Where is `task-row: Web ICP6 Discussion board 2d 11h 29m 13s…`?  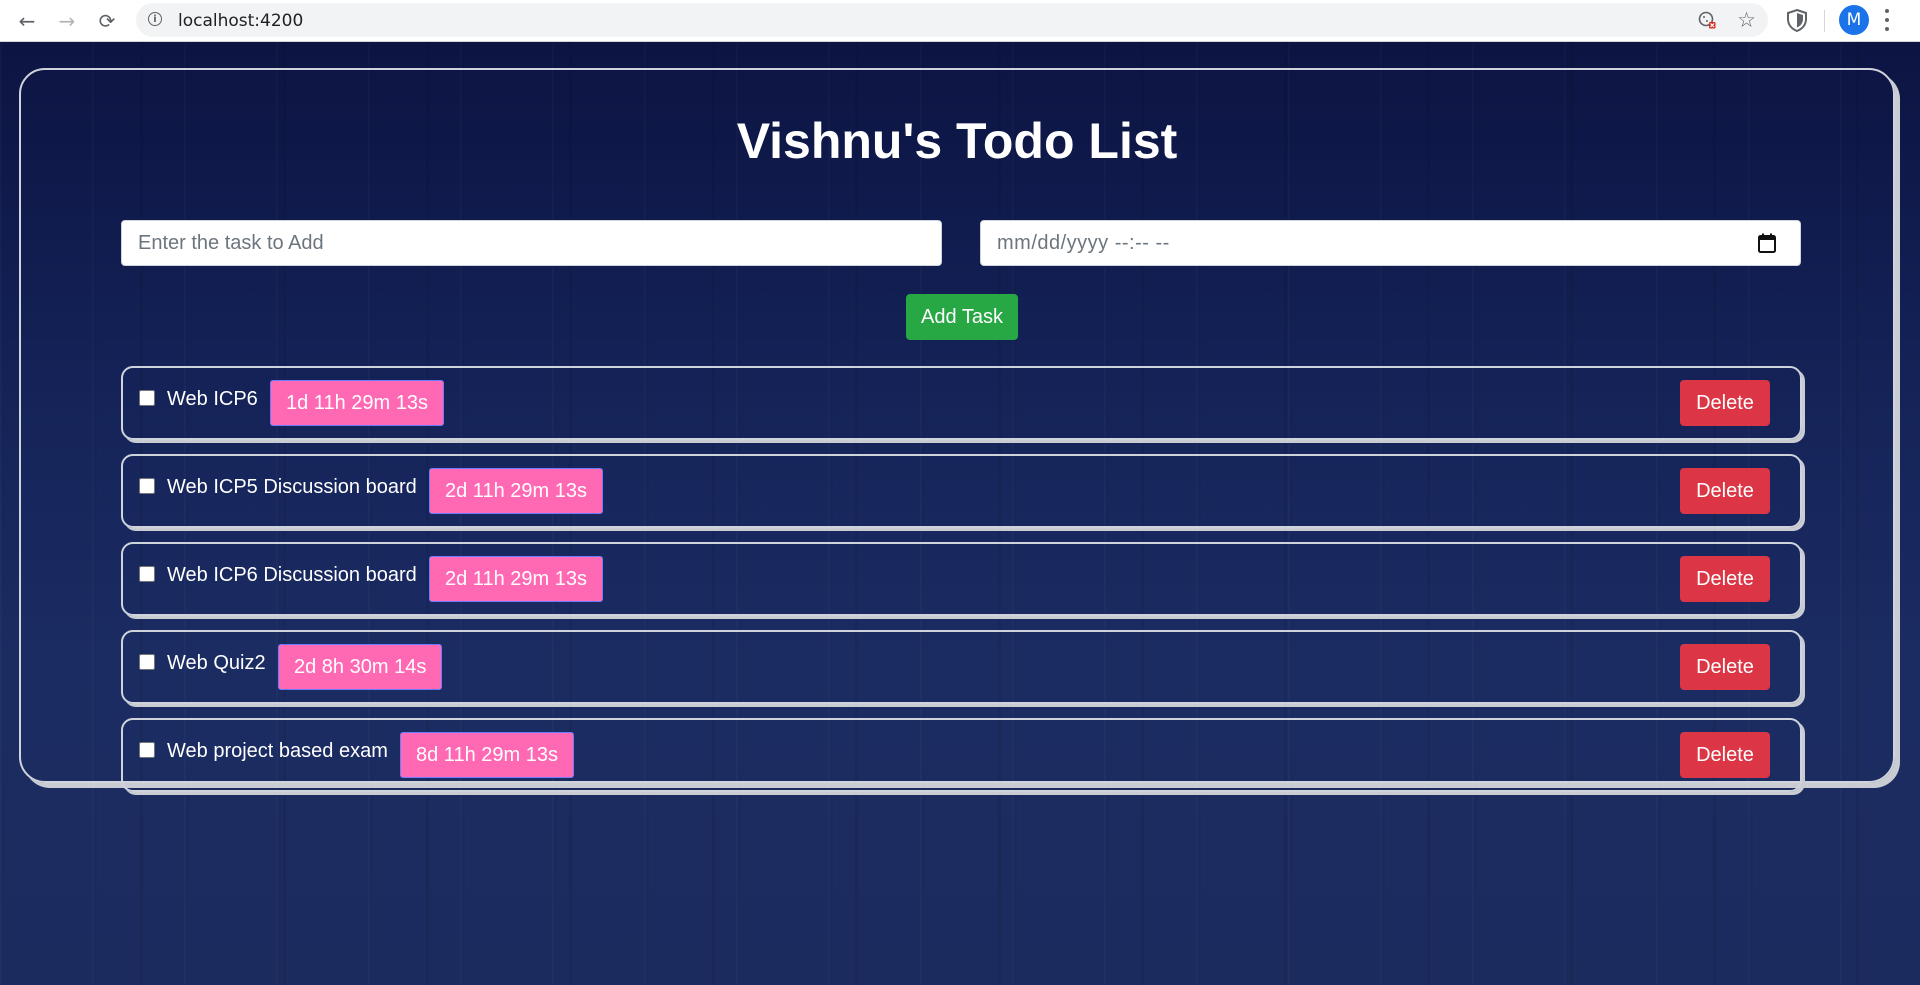
task-row: Web ICP6 Discussion board 2d 11h 29m 13s… is located at coordinates (961, 579).